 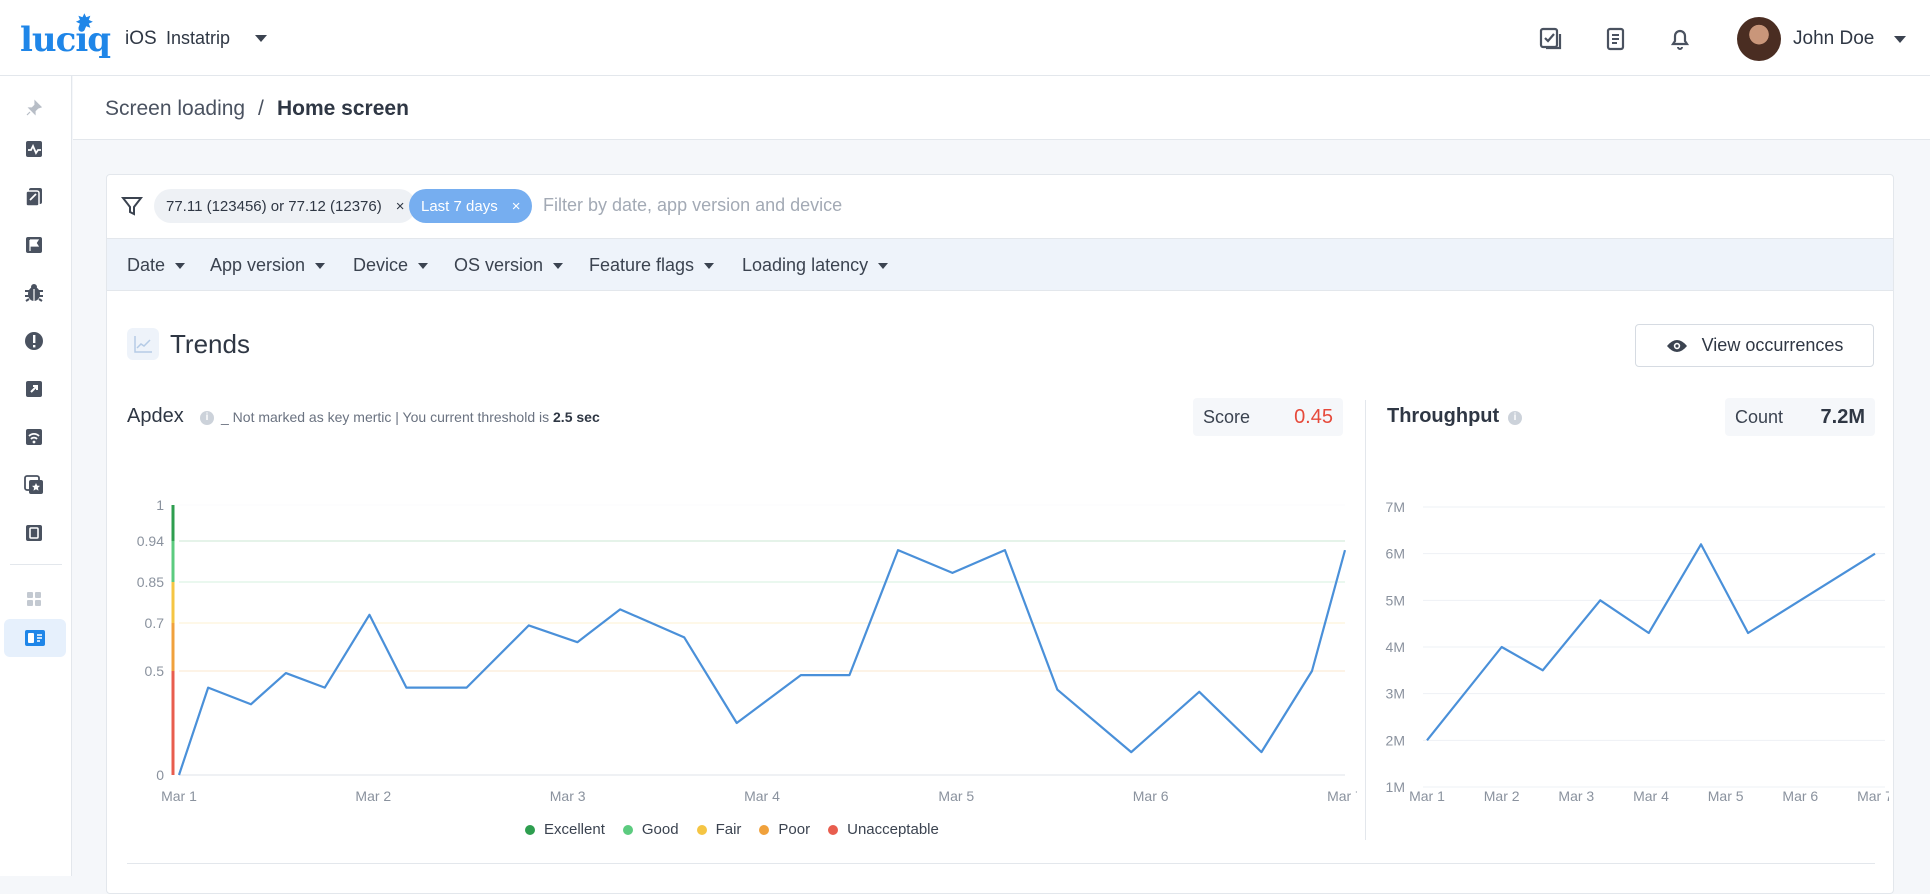 What do you see at coordinates (459, 206) in the screenshot?
I see `filter-chip-label: Last 7 days` at bounding box center [459, 206].